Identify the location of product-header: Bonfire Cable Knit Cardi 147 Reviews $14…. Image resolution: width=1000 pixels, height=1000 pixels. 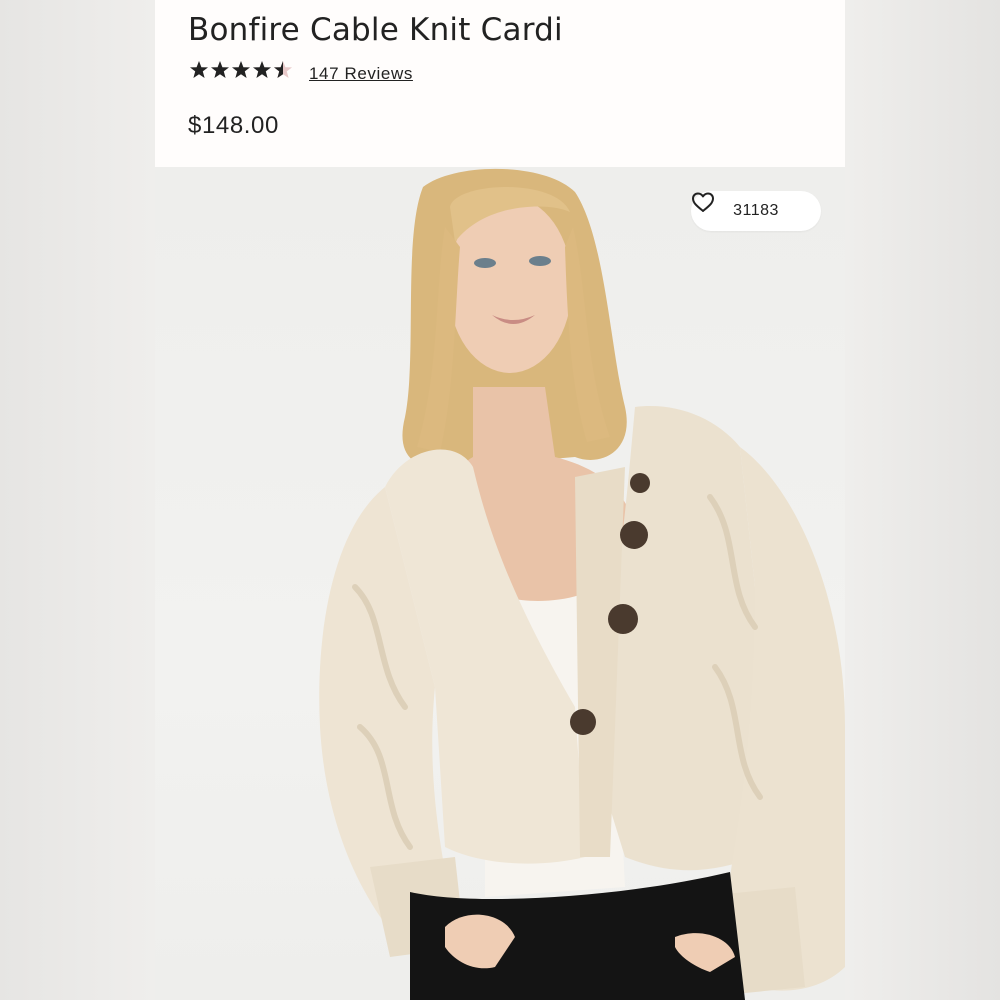
(500, 83).